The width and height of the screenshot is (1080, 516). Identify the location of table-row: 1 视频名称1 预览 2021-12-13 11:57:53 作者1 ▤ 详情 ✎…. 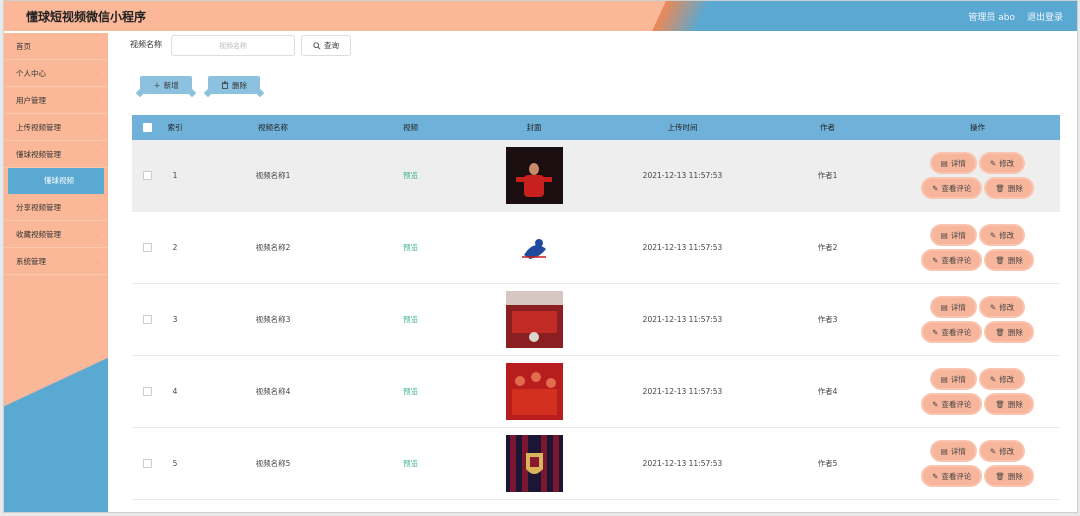
(596, 176).